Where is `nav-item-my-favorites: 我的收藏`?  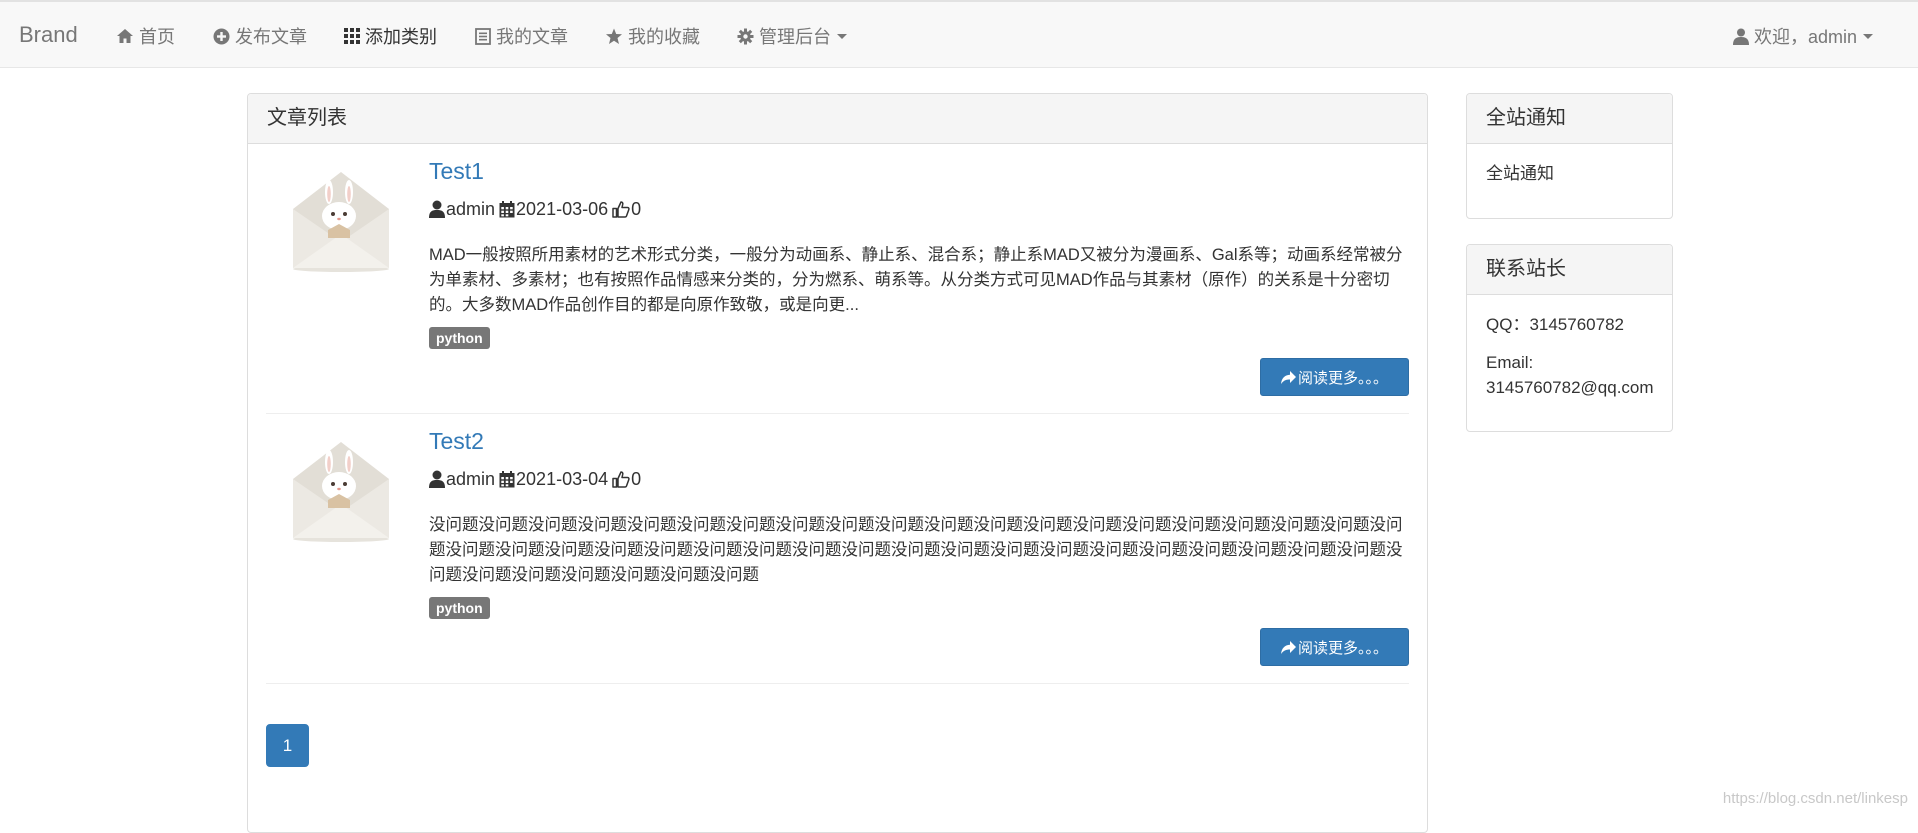 nav-item-my-favorites: 我的收藏 is located at coordinates (652, 36).